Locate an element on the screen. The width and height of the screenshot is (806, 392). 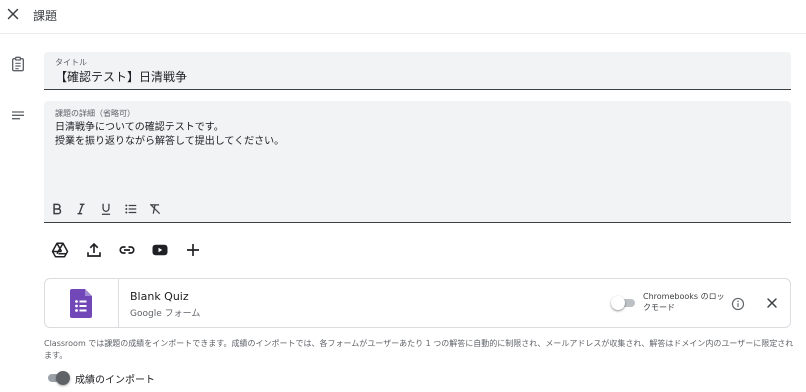
clear-formatting-icon is located at coordinates (155, 208).